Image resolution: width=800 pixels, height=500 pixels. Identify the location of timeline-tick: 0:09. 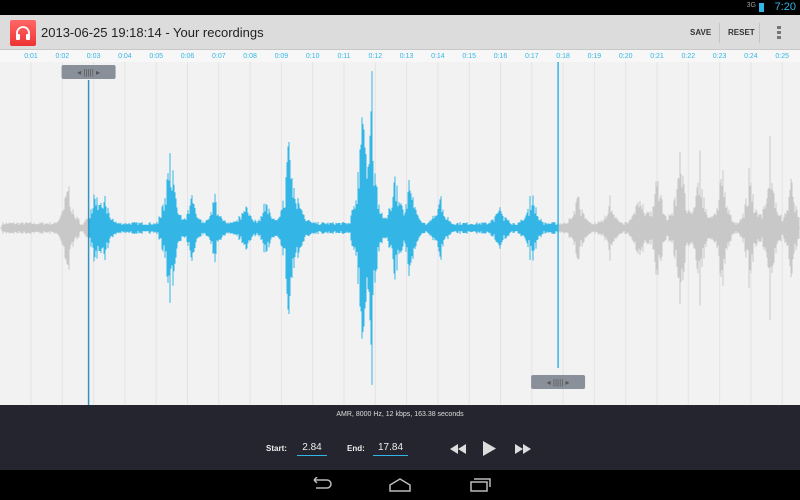
(282, 56).